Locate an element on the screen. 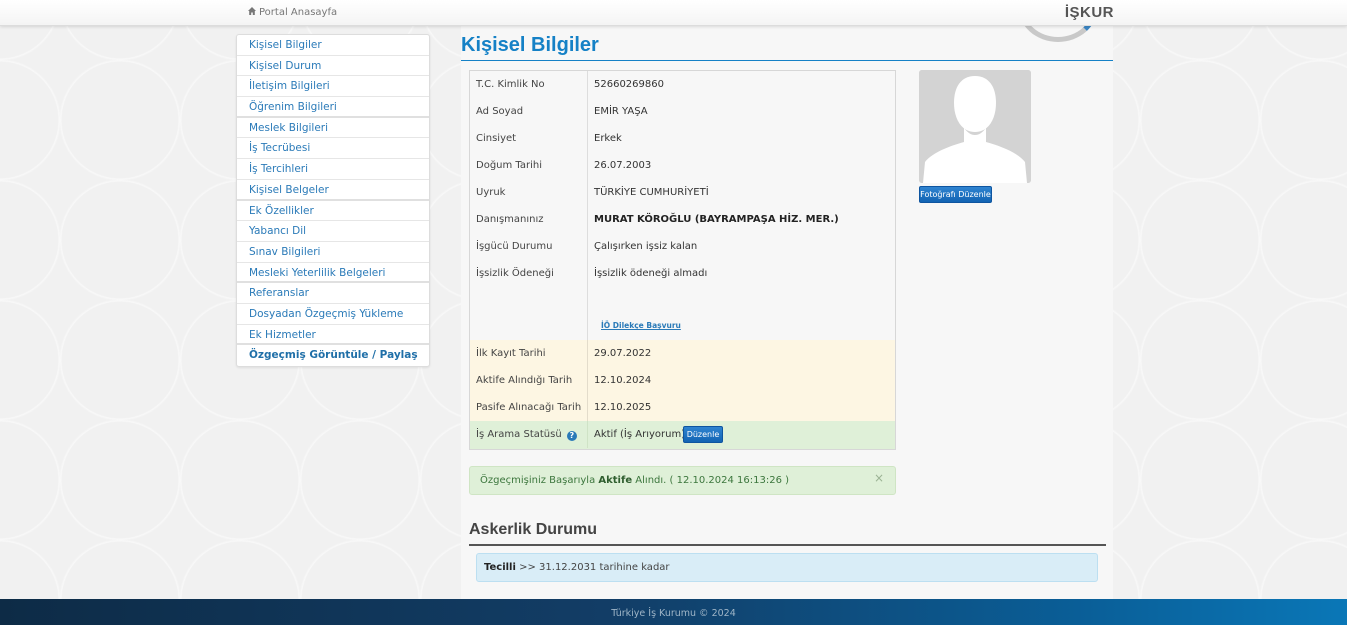  sidebar-item-ek-hizmetler: Ek Hizmetler is located at coordinates (333, 335).